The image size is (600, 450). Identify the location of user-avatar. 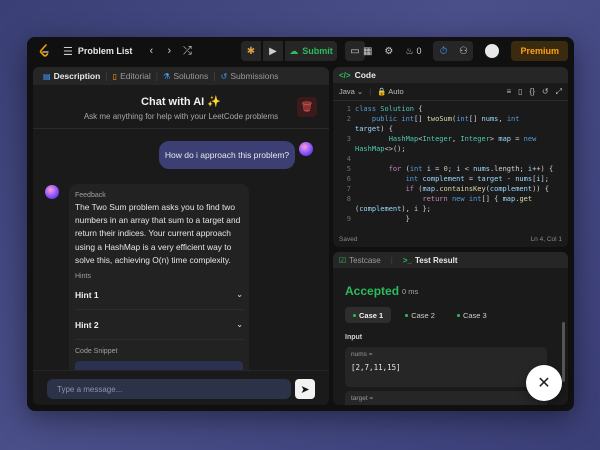
(306, 149).